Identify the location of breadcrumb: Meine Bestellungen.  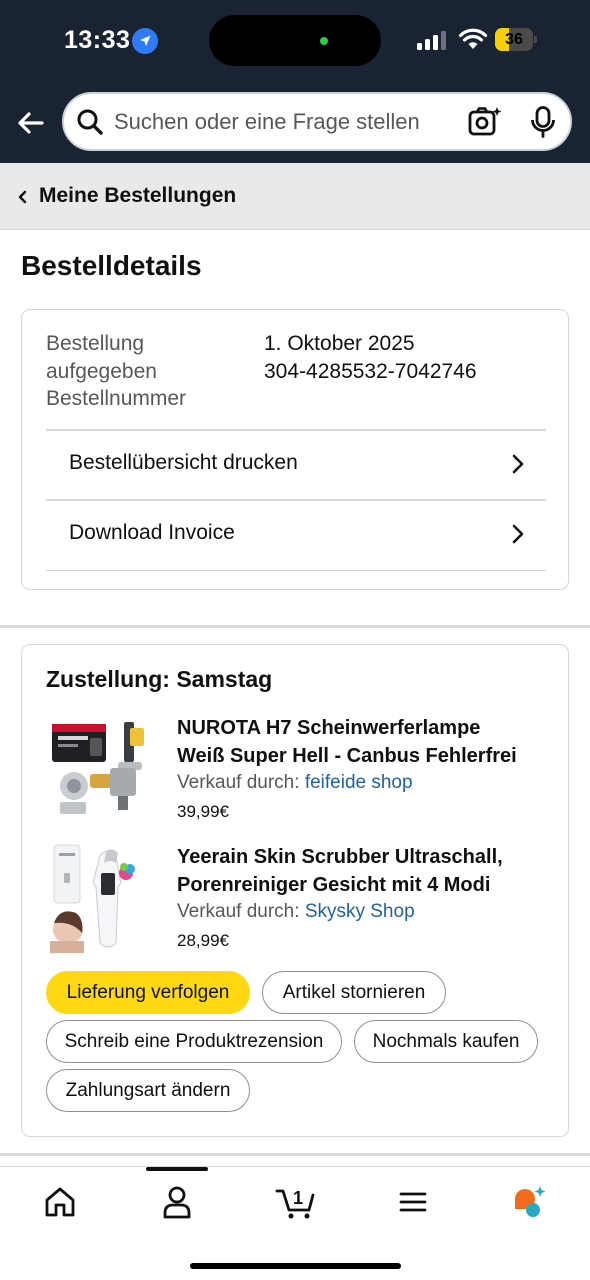
(295, 196).